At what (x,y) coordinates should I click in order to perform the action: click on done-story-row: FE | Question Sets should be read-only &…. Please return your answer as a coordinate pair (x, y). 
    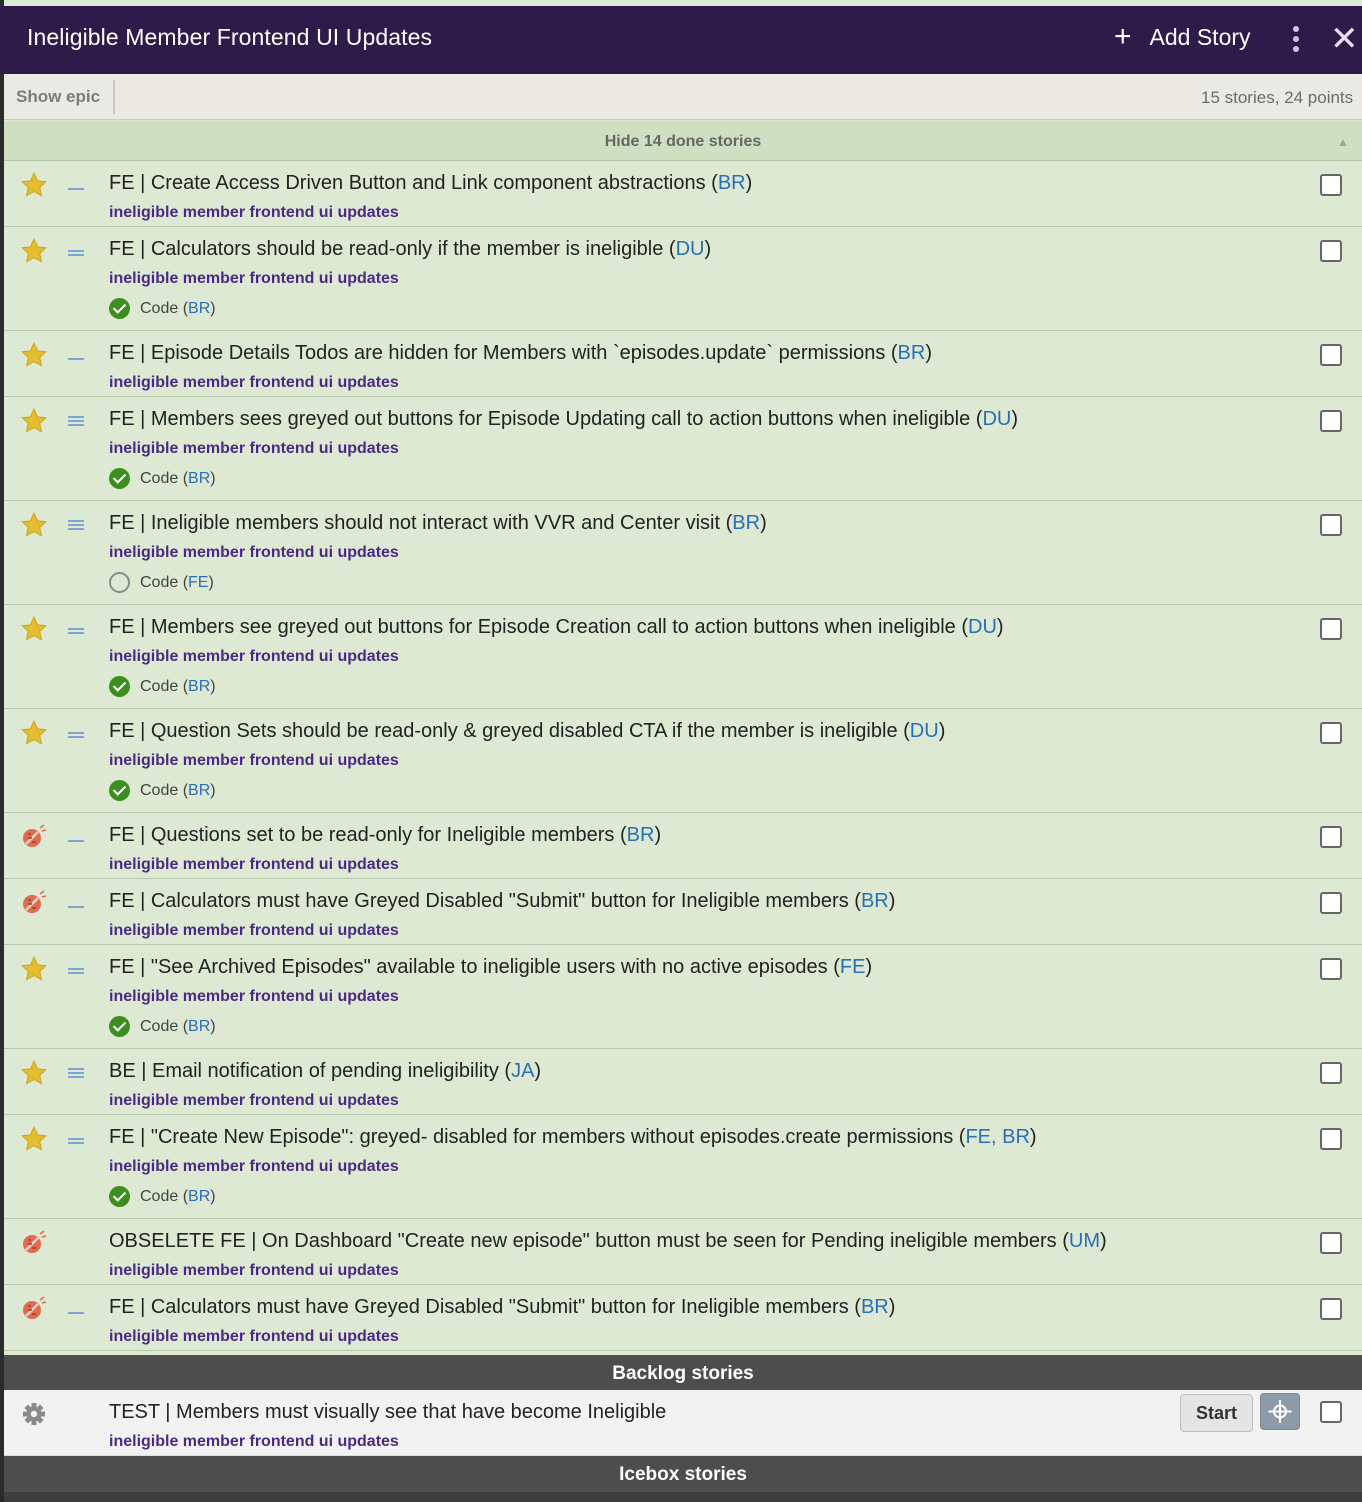
    Looking at the image, I should click on (683, 761).